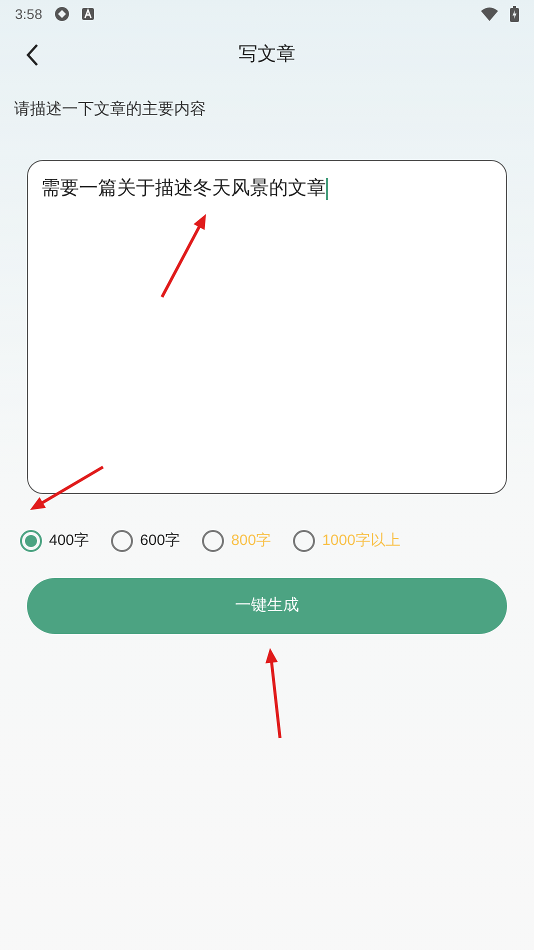  I want to click on status-time: 3:58, so click(28, 14).